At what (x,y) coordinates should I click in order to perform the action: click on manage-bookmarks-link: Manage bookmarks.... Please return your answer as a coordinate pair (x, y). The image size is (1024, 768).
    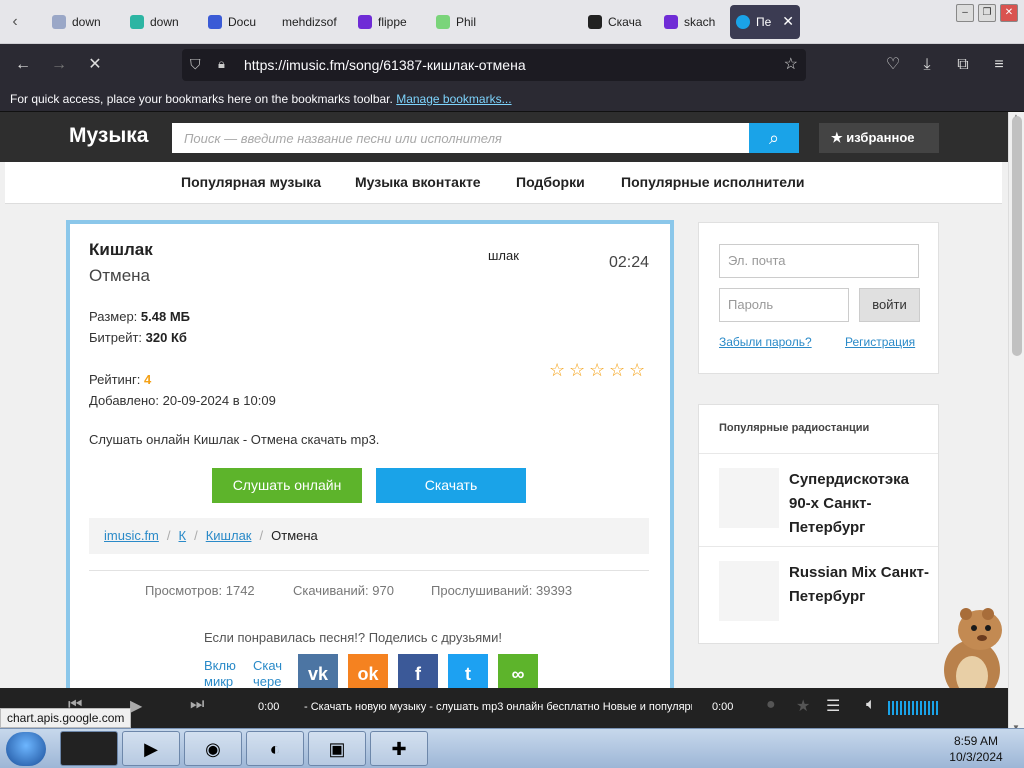
    Looking at the image, I should click on (453, 99).